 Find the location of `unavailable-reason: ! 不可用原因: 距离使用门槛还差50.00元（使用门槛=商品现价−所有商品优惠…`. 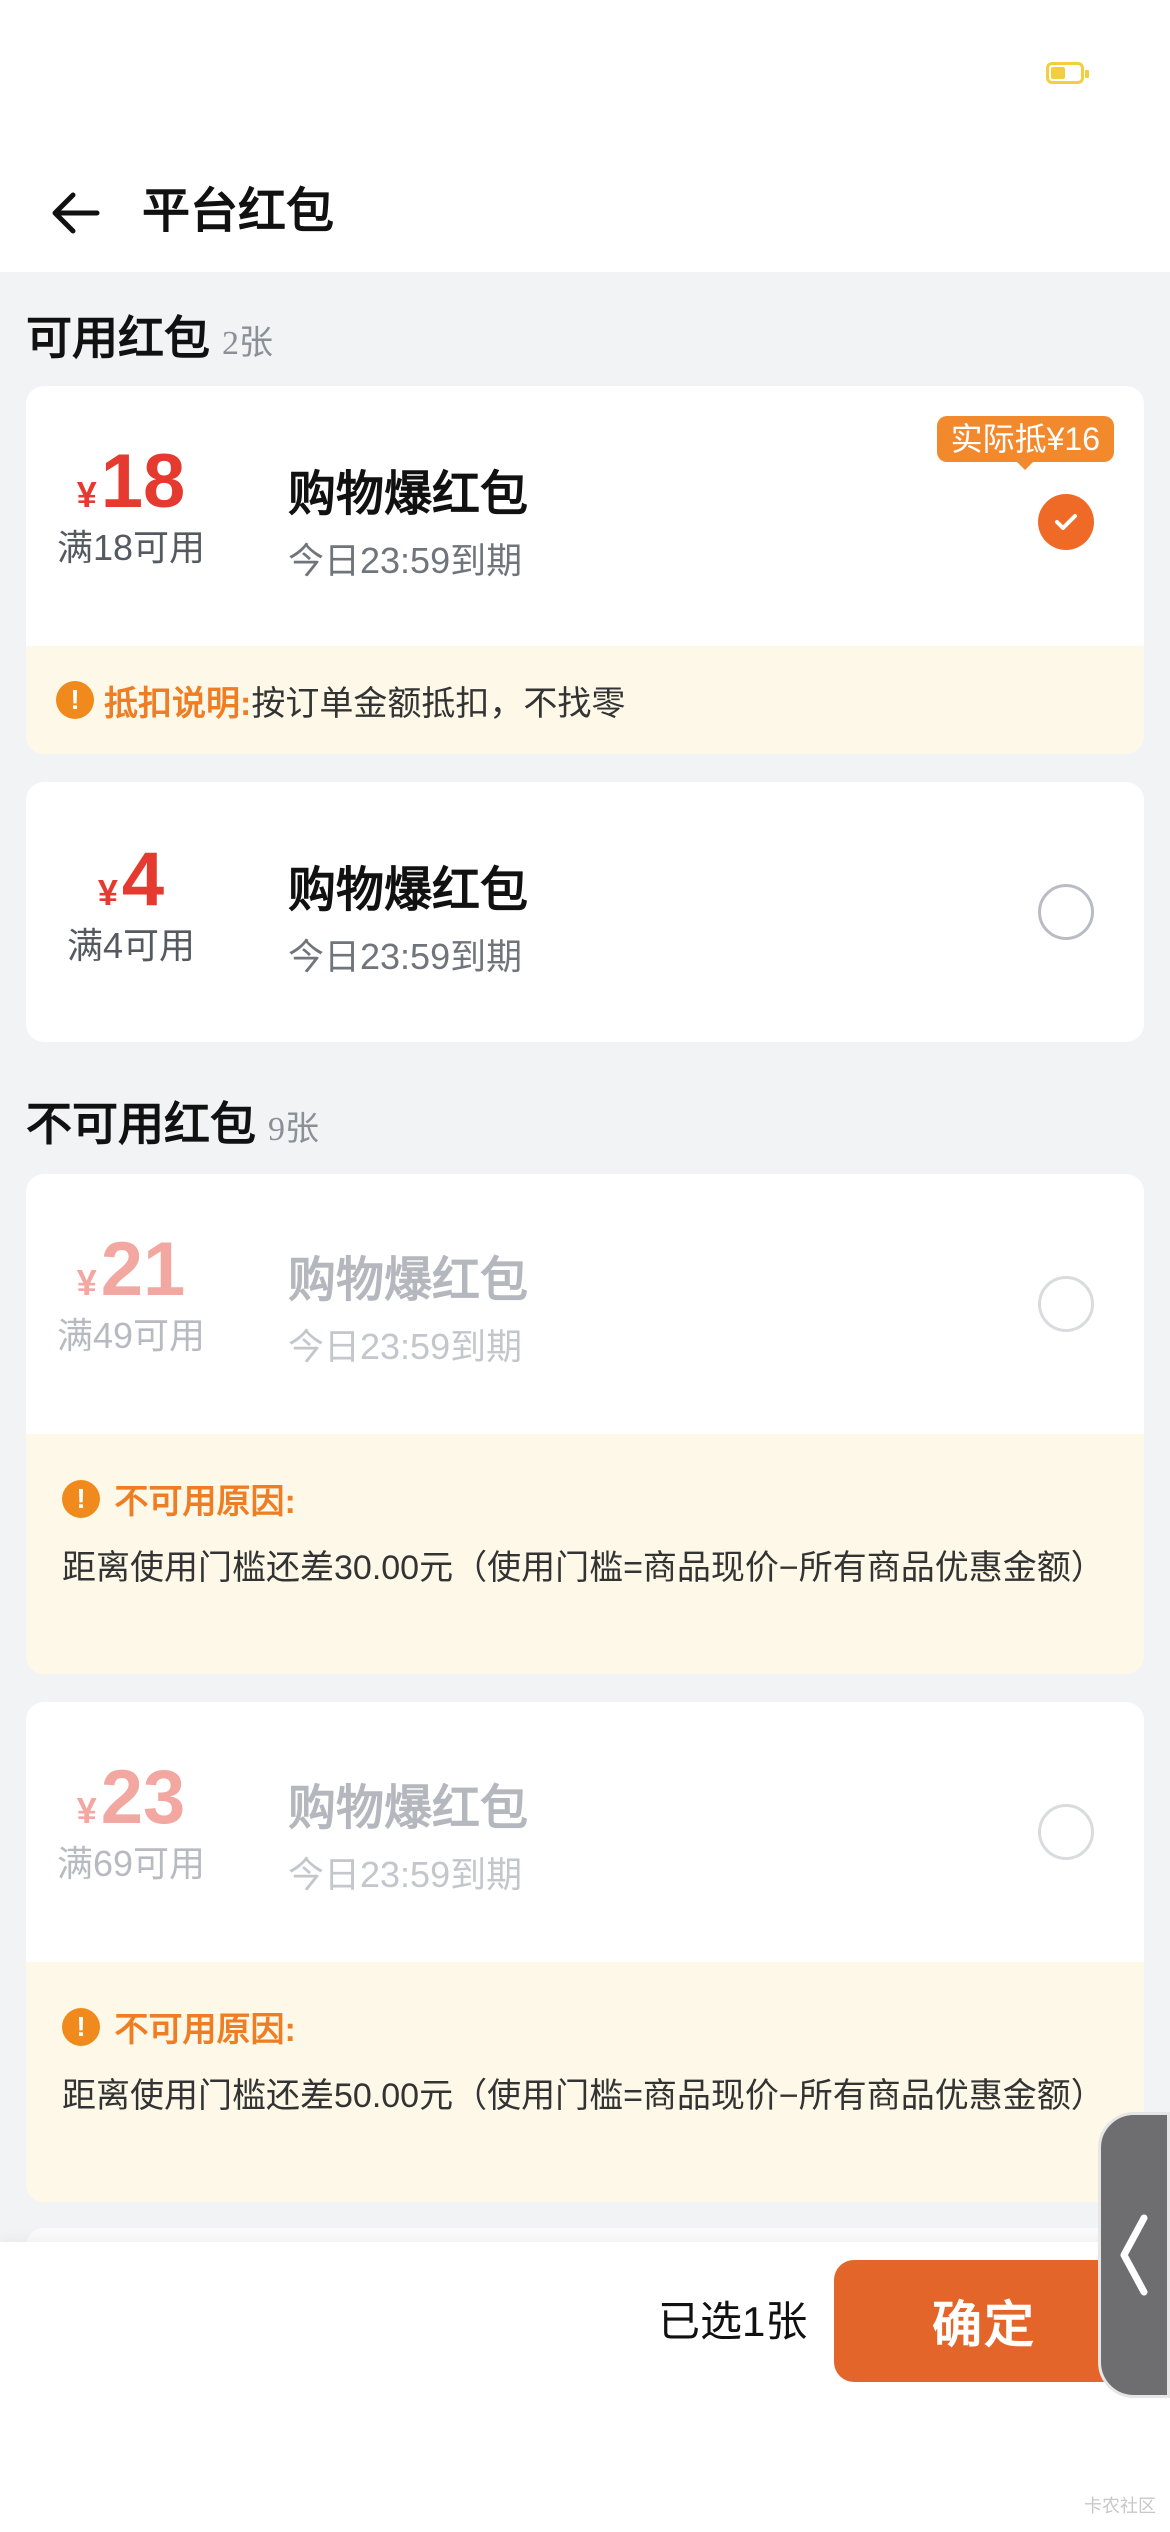

unavailable-reason: ! 不可用原因: 距离使用门槛还差50.00元（使用门槛=商品现价−所有商品优惠… is located at coordinates (585, 2082).